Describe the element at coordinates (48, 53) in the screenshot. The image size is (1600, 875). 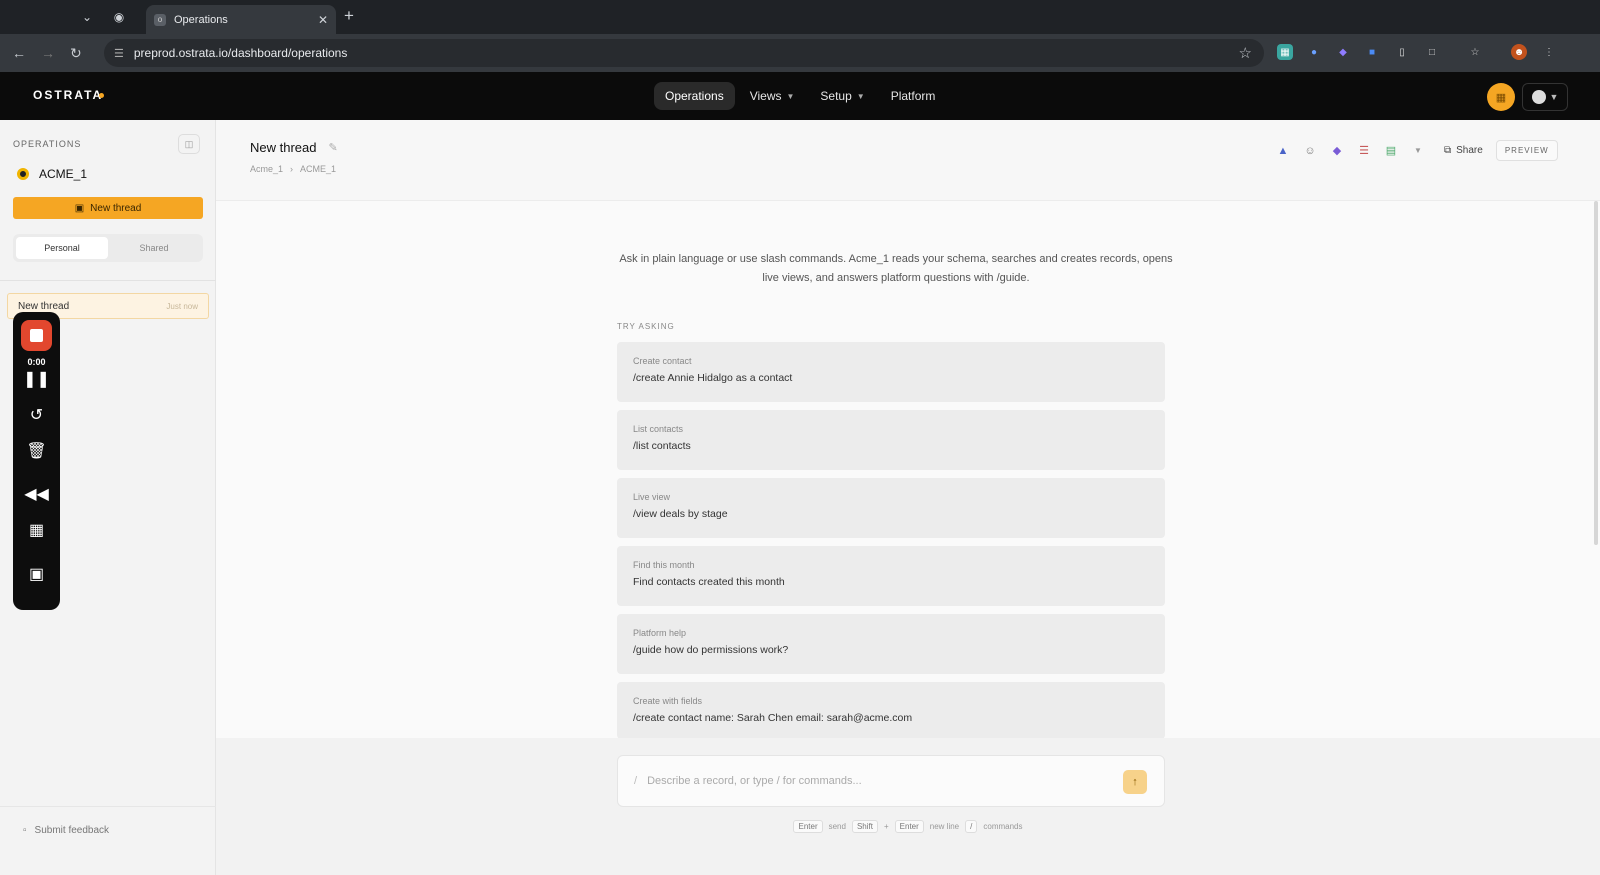
I see `forward-icon: →` at that location.